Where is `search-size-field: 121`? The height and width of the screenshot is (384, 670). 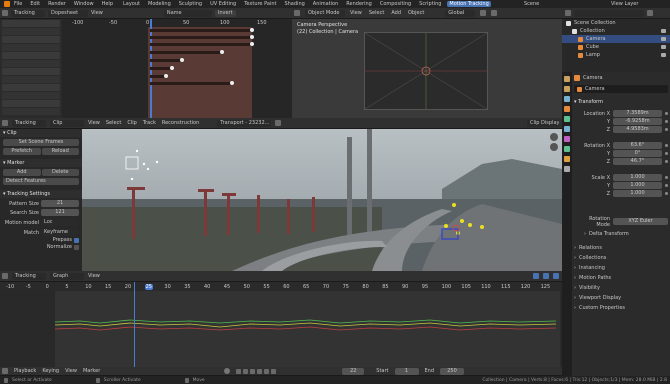 search-size-field: 121 is located at coordinates (60, 212).